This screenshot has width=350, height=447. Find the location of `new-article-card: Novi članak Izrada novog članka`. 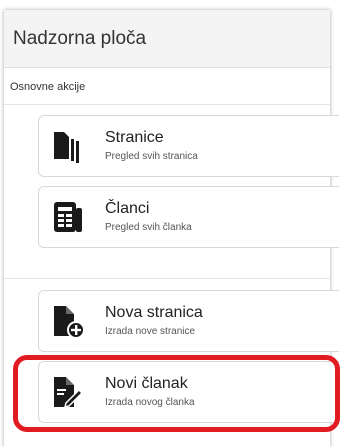

new-article-card: Novi članak Izrada novog članka is located at coordinates (188, 392).